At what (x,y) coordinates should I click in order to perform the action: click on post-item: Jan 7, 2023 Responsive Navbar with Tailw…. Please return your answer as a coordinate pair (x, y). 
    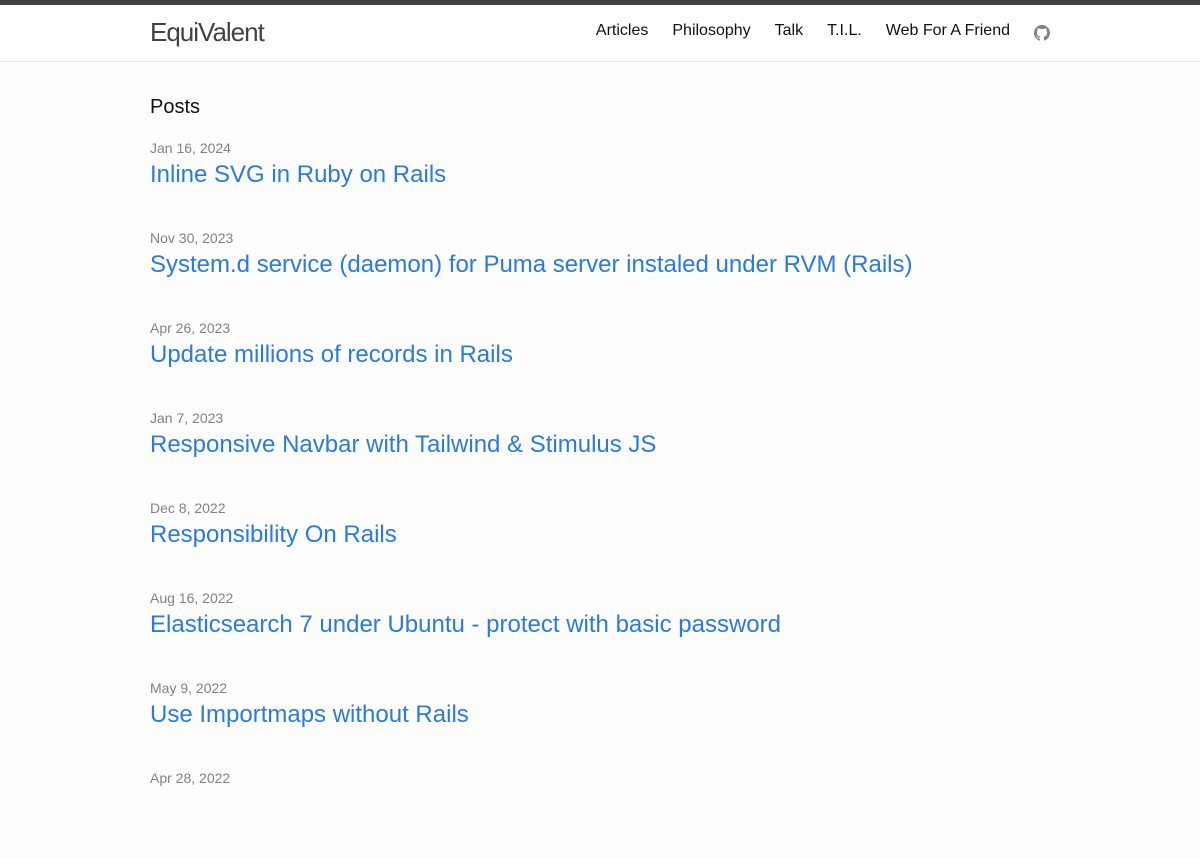
    Looking at the image, I should click on (600, 454).